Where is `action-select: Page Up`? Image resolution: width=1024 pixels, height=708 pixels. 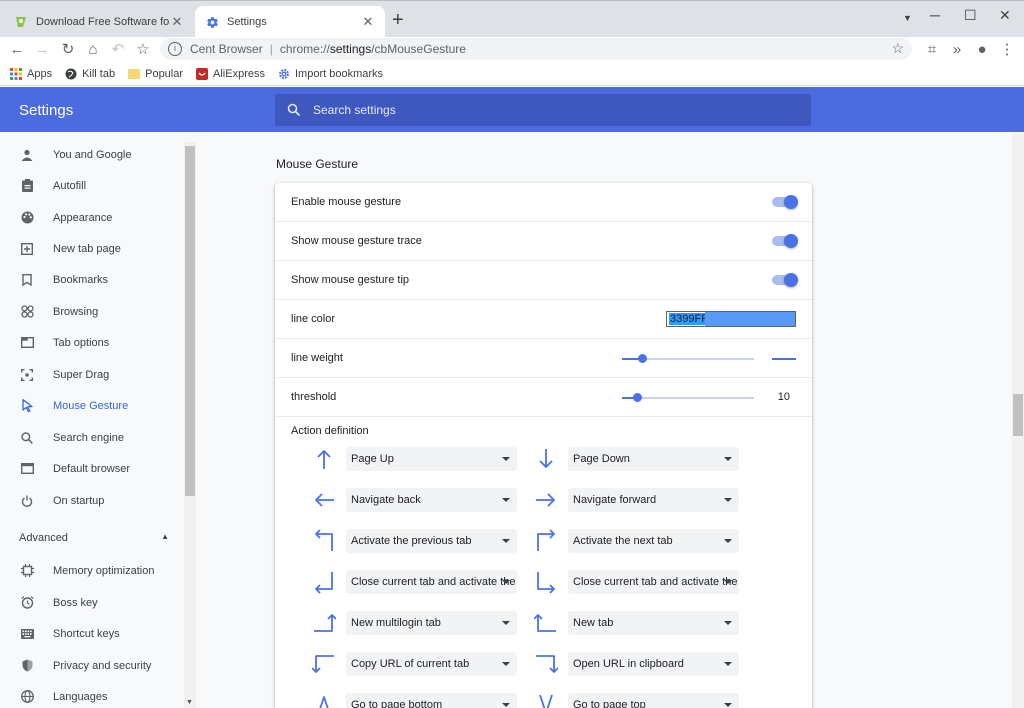 action-select: Page Up is located at coordinates (431, 459).